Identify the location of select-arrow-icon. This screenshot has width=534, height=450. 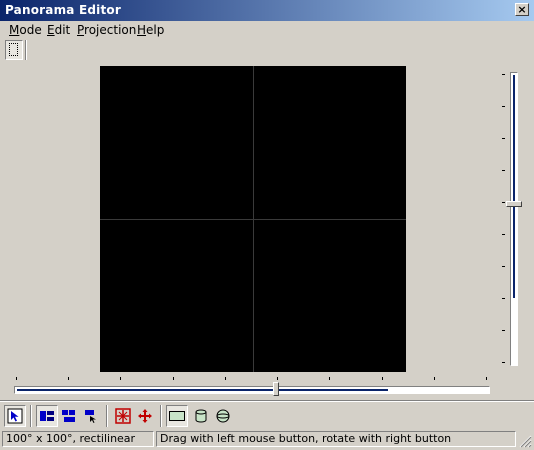
(15, 416).